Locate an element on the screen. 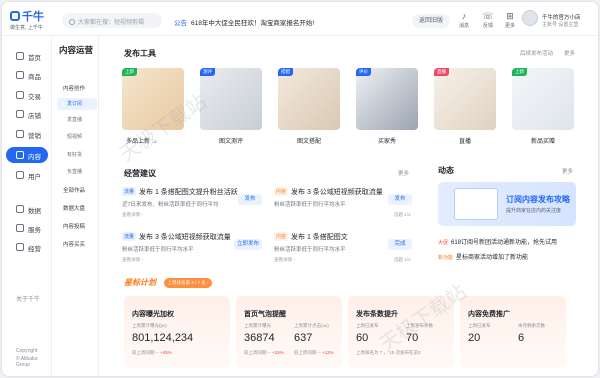 The width and height of the screenshot is (600, 378). sidebar-item-service: 服务 is located at coordinates (27, 228).